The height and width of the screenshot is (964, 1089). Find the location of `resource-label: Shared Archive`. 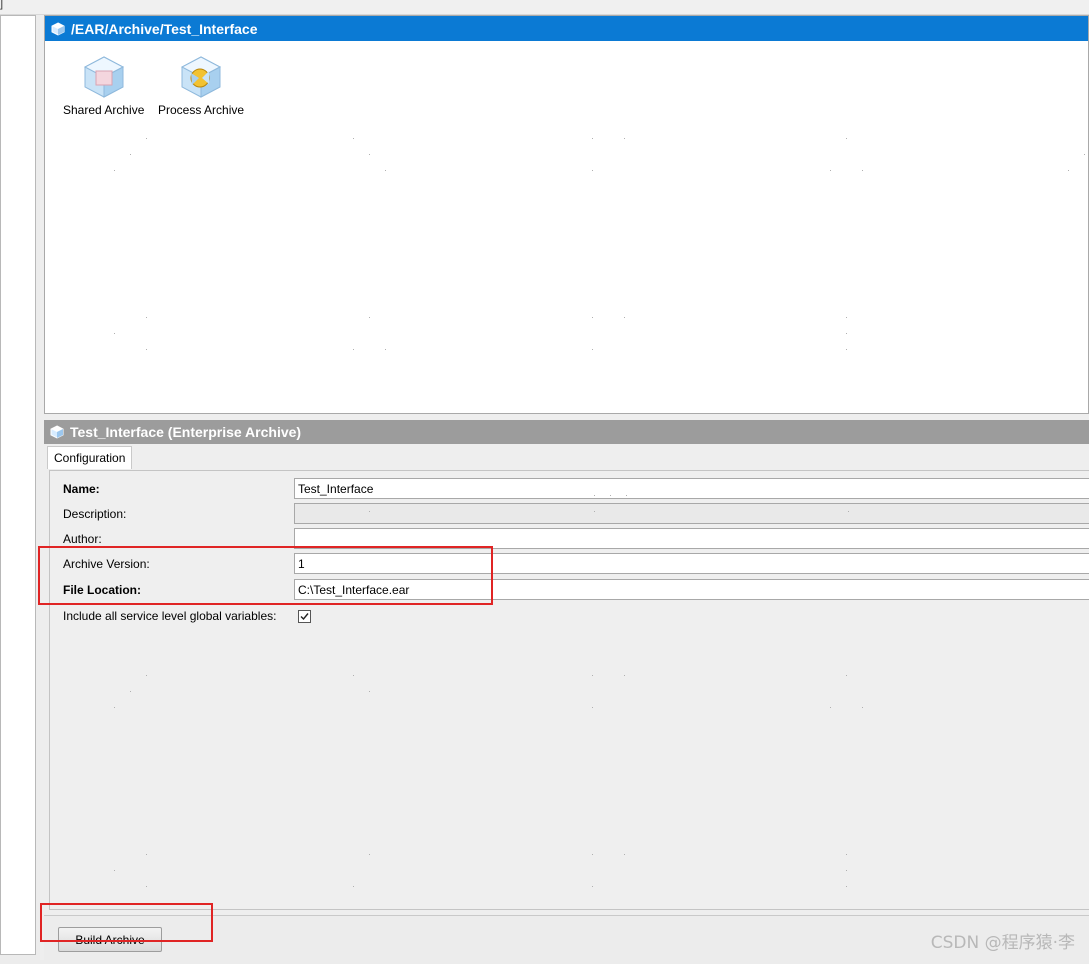

resource-label: Shared Archive is located at coordinates (104, 110).